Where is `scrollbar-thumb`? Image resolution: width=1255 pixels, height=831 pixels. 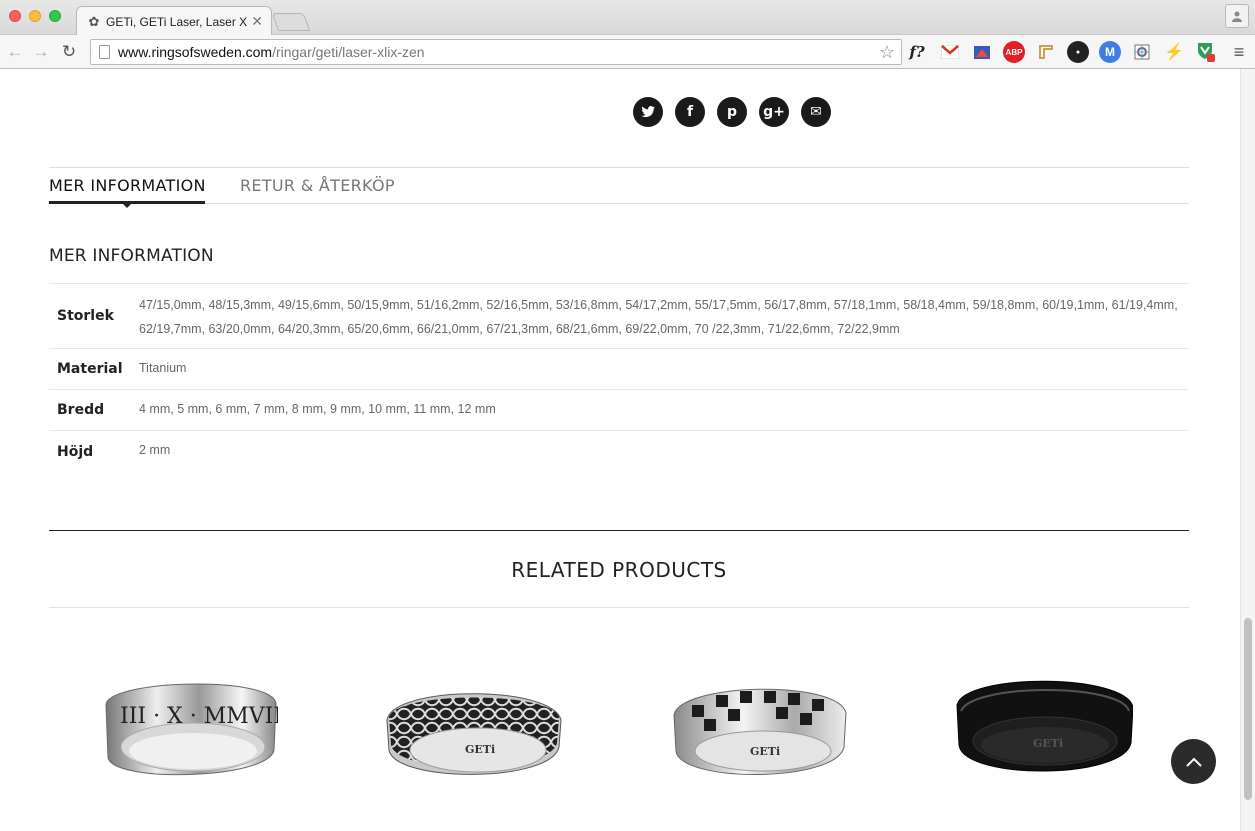
scrollbar-thumb is located at coordinates (1248, 709).